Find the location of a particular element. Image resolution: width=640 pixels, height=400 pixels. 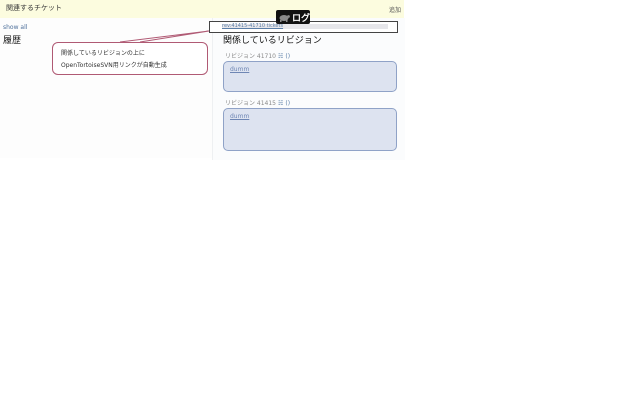

revision-box-2: dumm is located at coordinates (310, 129).